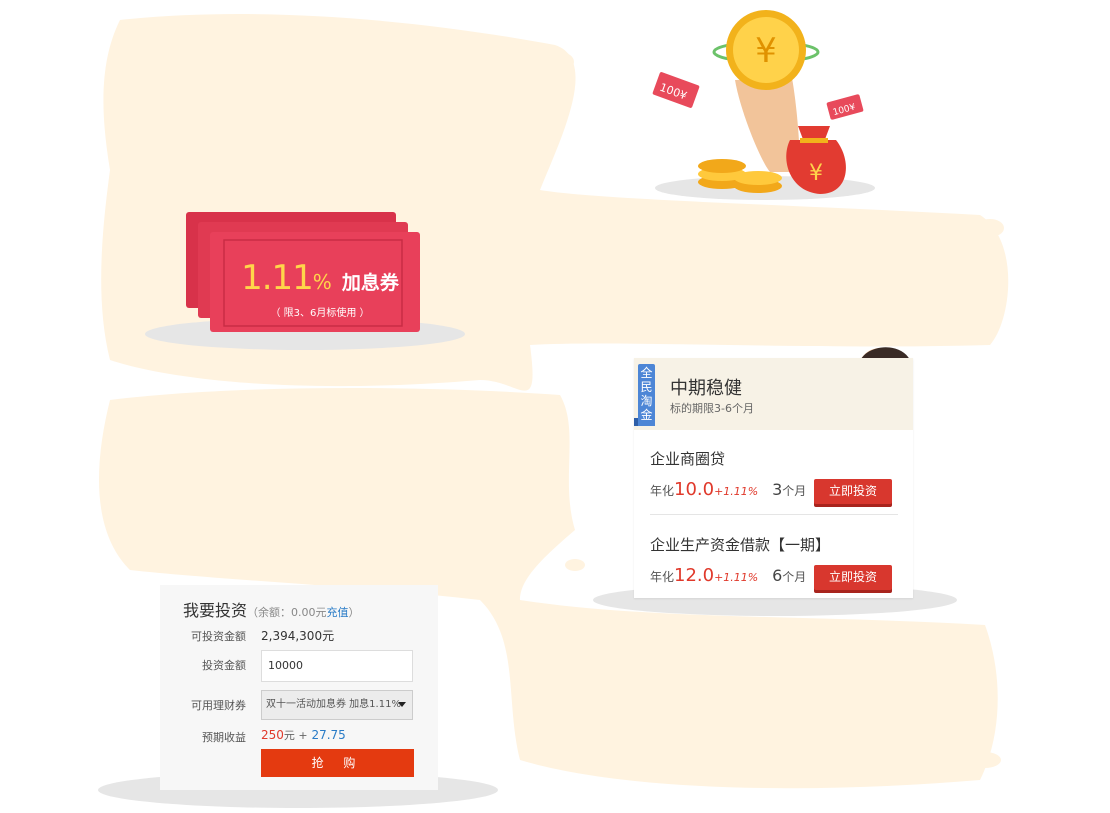  I want to click on balance-close: ）, so click(354, 612).